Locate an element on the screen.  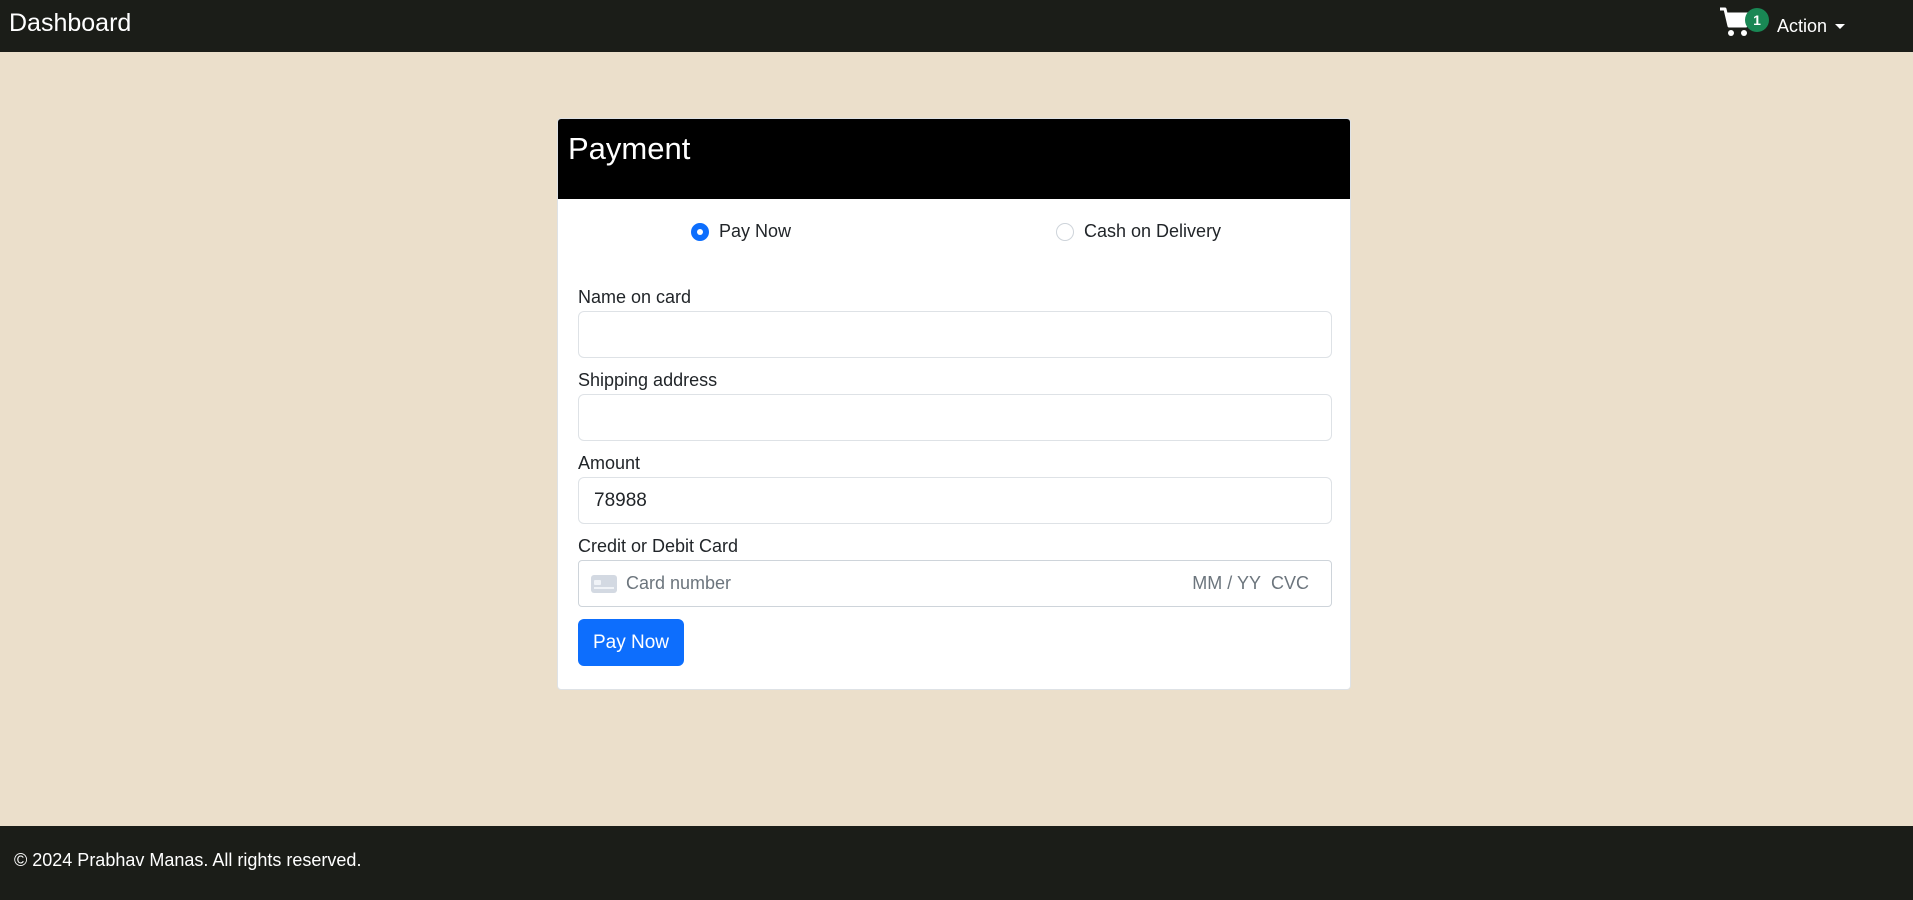
card-element: Card number MM / YY CVC is located at coordinates (955, 583).